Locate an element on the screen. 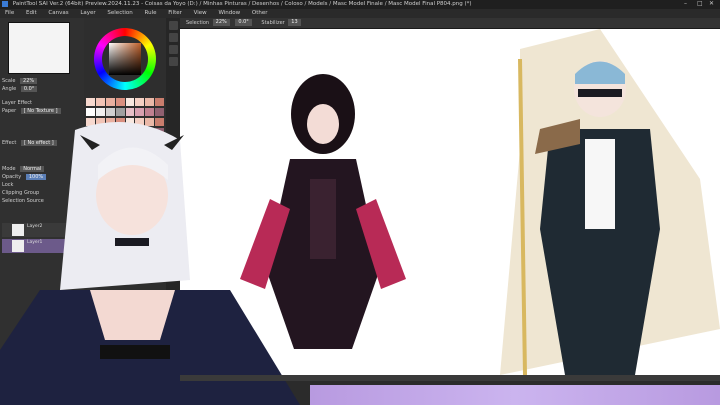 The image size is (720, 405). menu-window: Window is located at coordinates (229, 13).